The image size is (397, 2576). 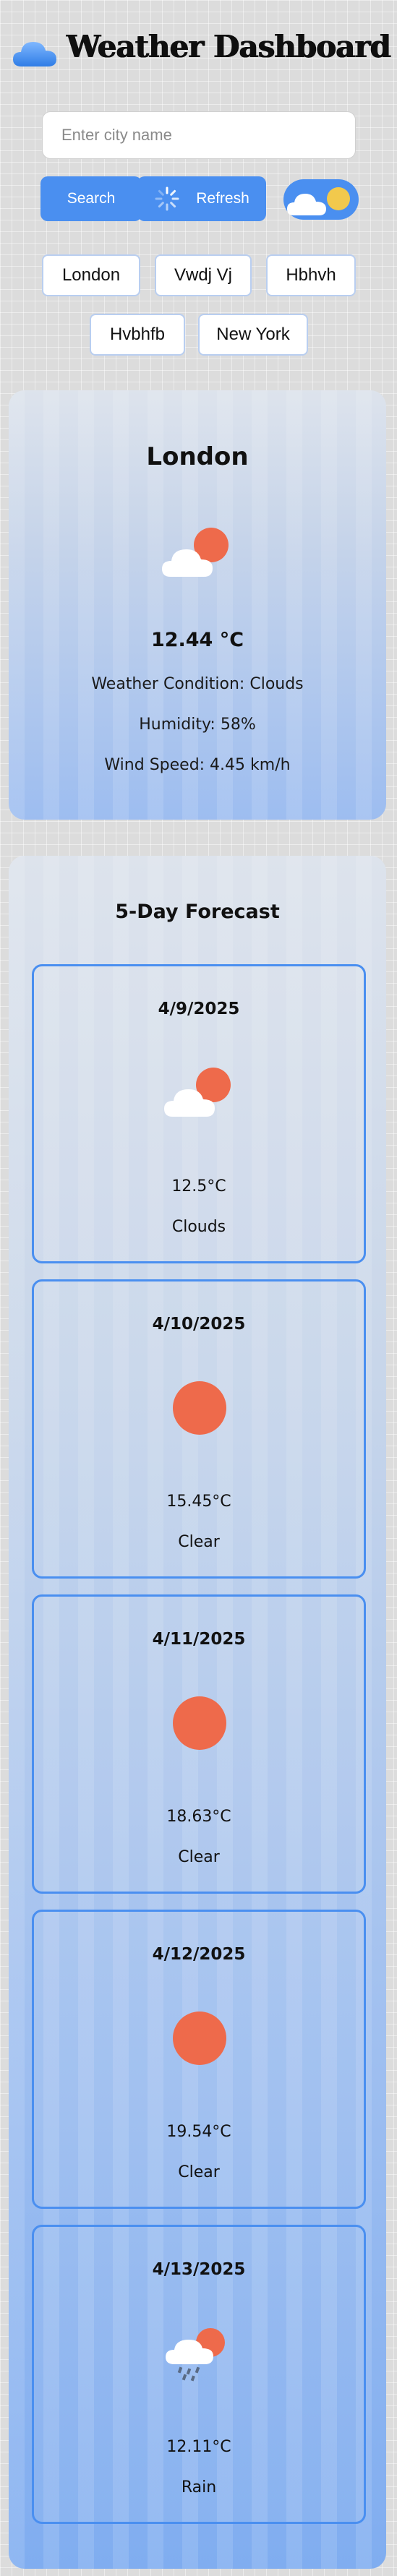 What do you see at coordinates (167, 199) in the screenshot?
I see `loading-spinner-icon` at bounding box center [167, 199].